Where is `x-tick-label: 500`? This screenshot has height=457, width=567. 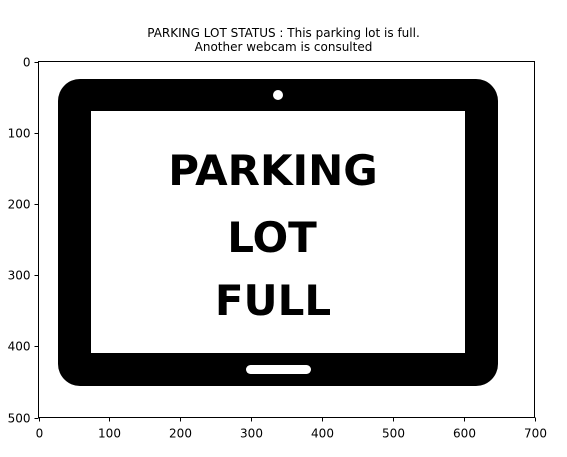
x-tick-label: 500 is located at coordinates (393, 434).